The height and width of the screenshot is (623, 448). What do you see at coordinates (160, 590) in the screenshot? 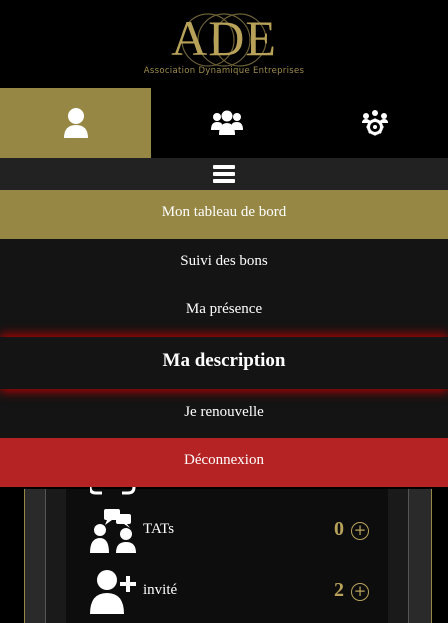
I see `invite-label: invité` at bounding box center [160, 590].